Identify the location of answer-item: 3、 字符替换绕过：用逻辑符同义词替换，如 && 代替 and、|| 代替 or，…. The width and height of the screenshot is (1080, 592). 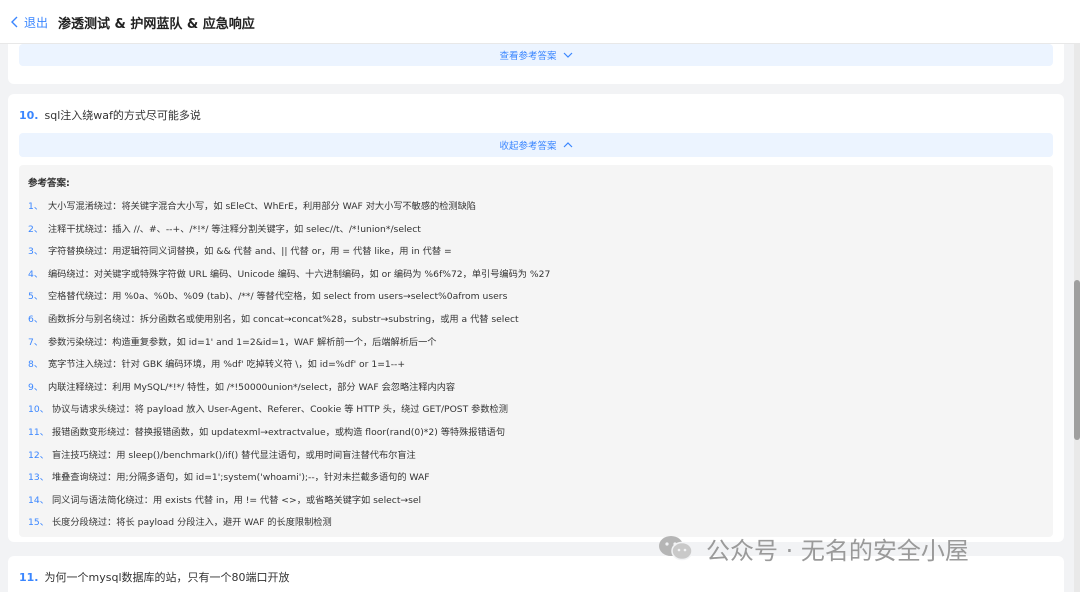
(540, 254).